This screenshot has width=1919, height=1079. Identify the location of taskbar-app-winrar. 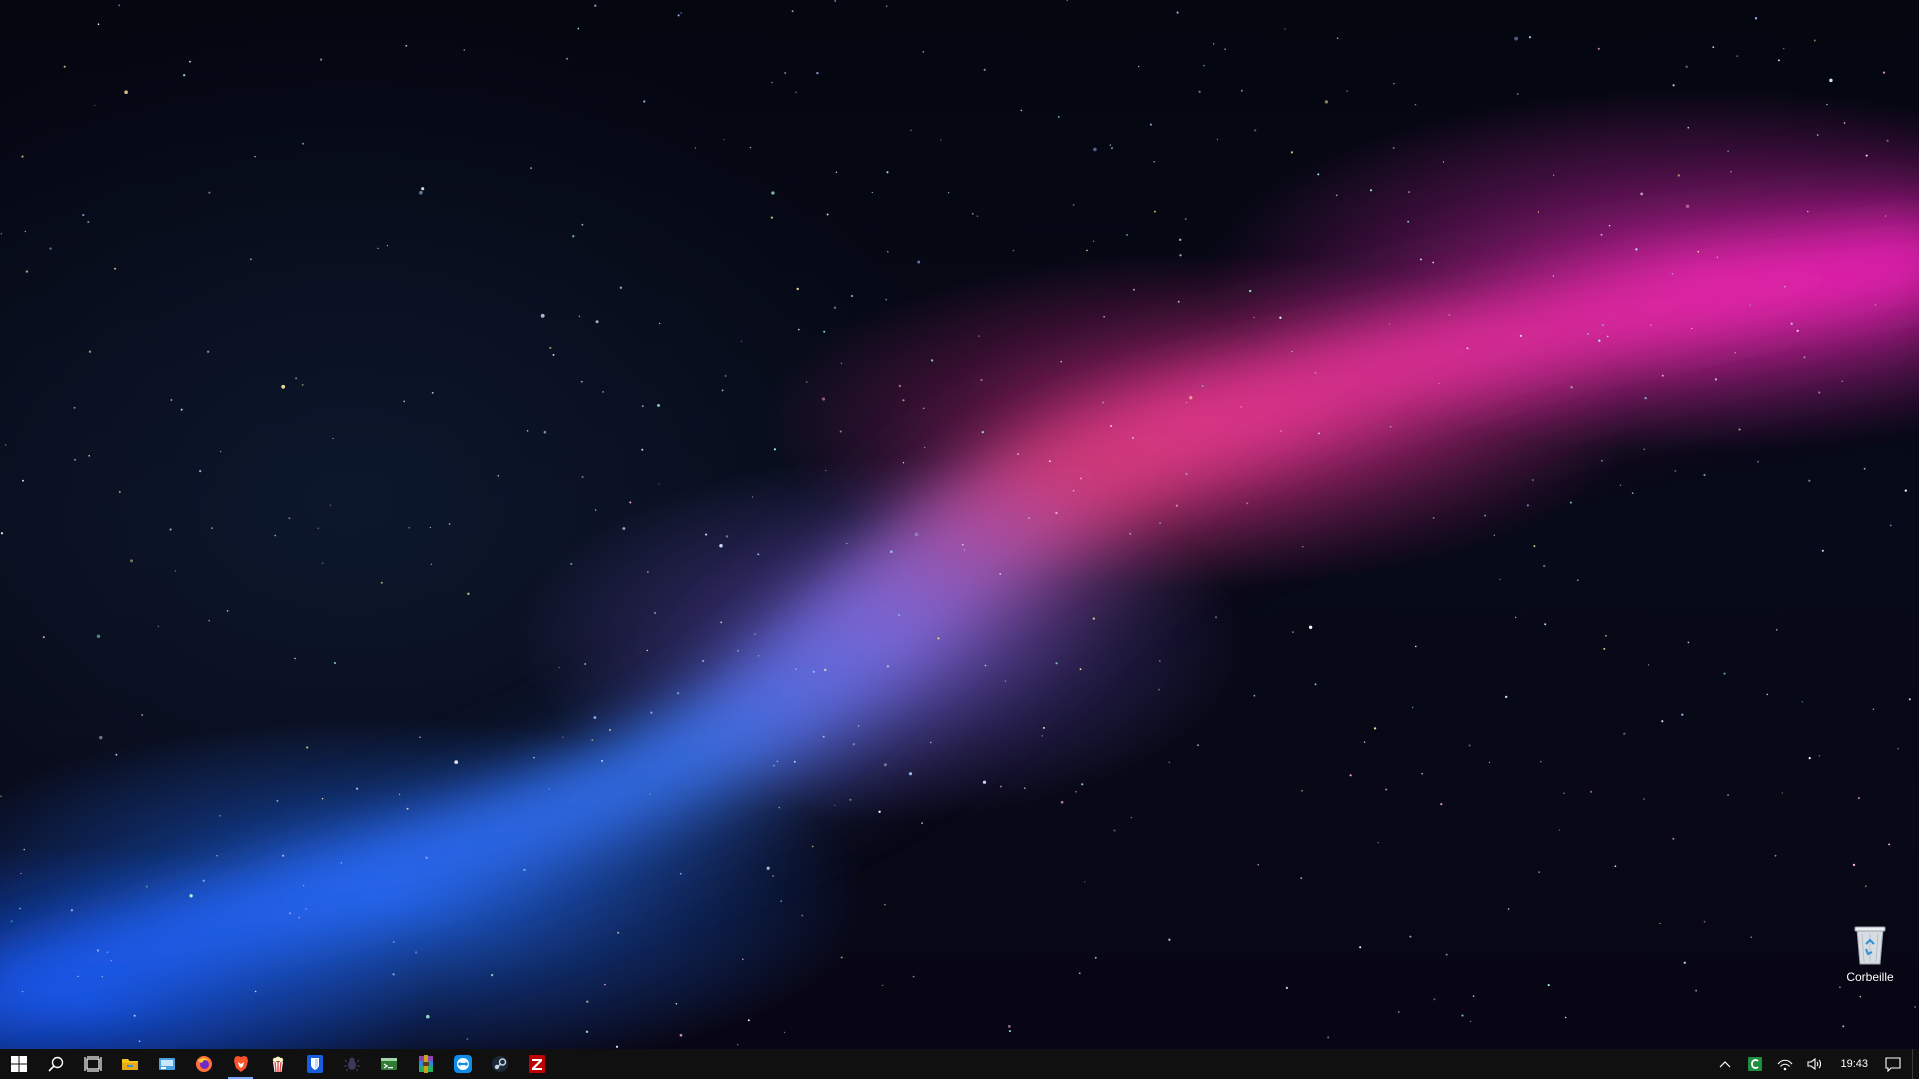
(425, 1064).